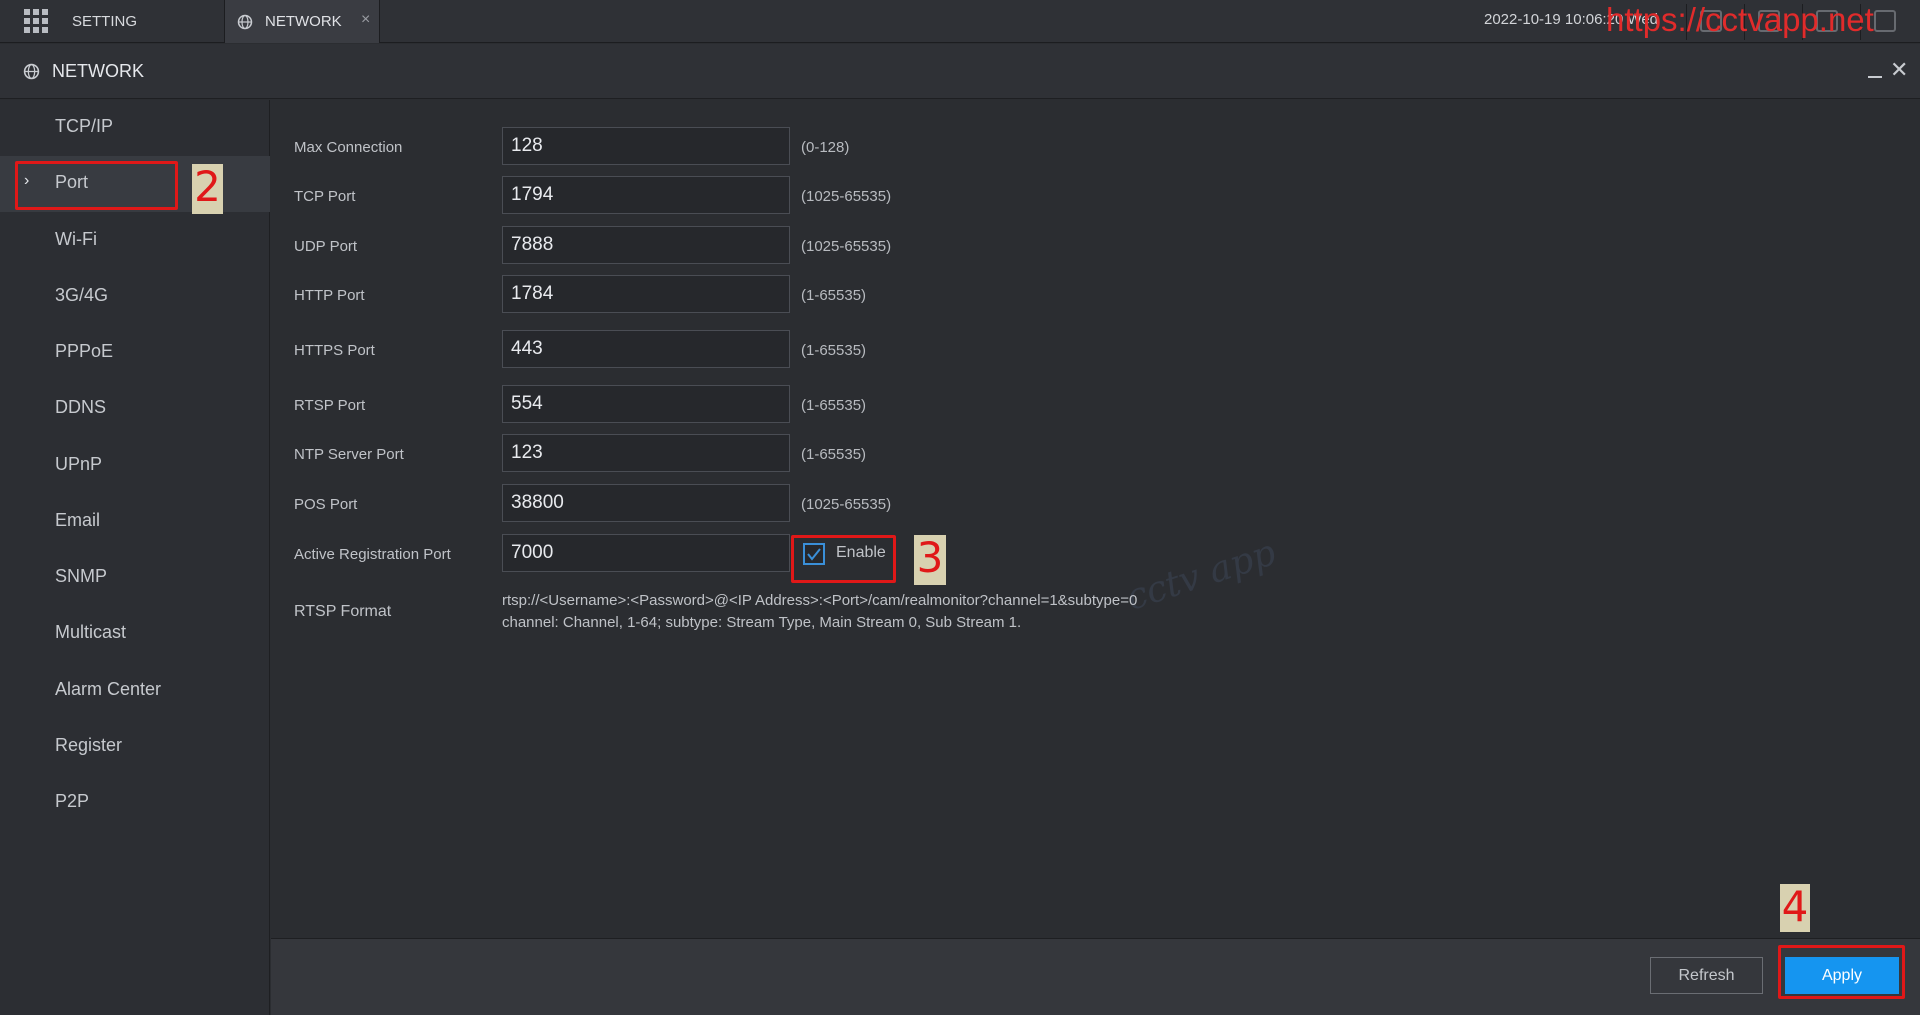  I want to click on sidebar-item-pppoe: PPPoE, so click(135, 353).